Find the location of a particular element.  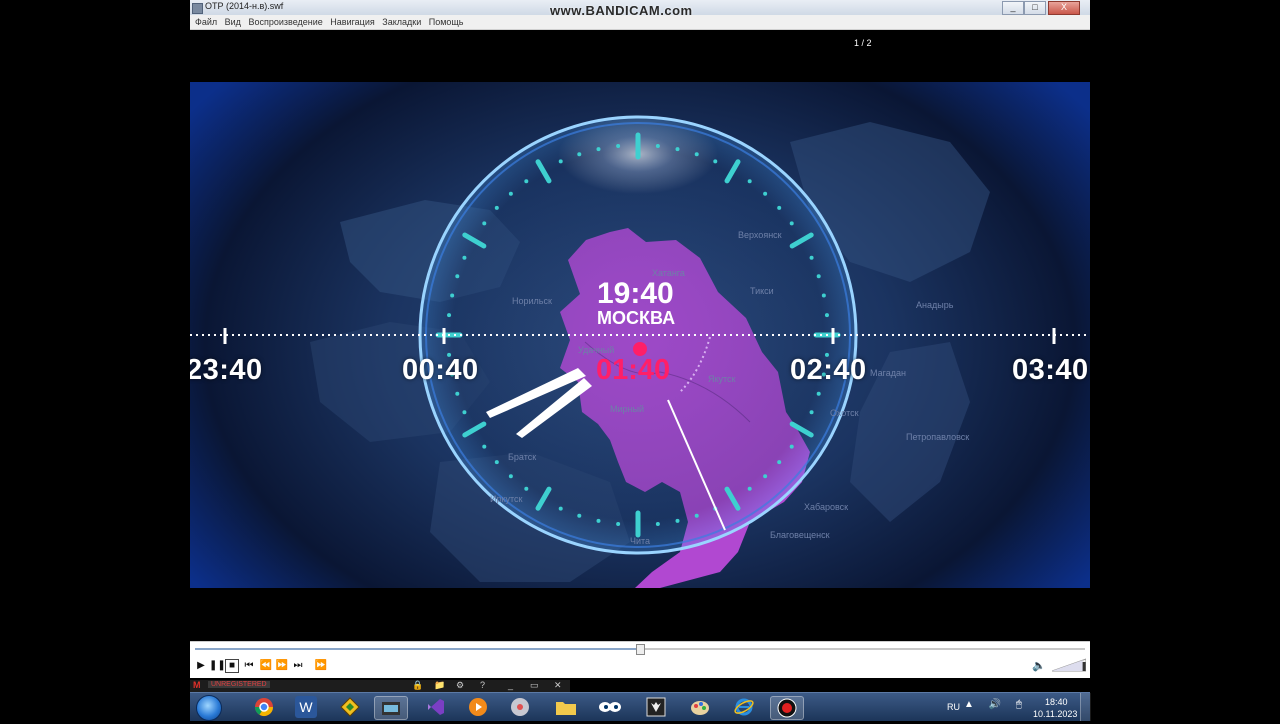

menu-bookmarks: Закладки is located at coordinates (401, 22).